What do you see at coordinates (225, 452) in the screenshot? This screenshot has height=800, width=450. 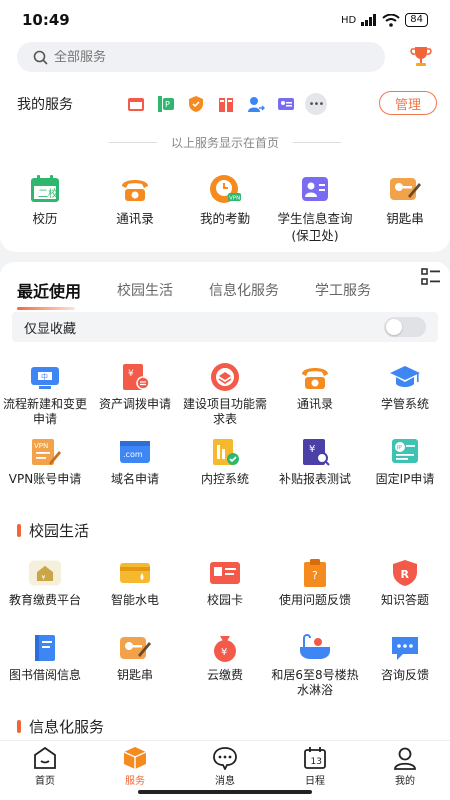 I see `internal-control-icon` at bounding box center [225, 452].